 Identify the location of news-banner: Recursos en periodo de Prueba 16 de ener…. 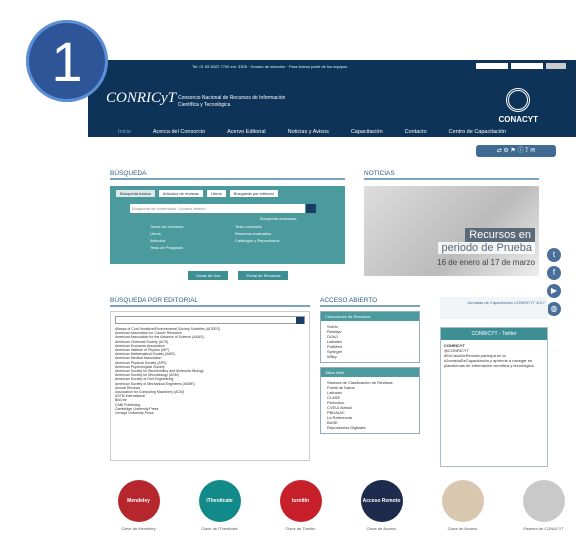
(451, 231).